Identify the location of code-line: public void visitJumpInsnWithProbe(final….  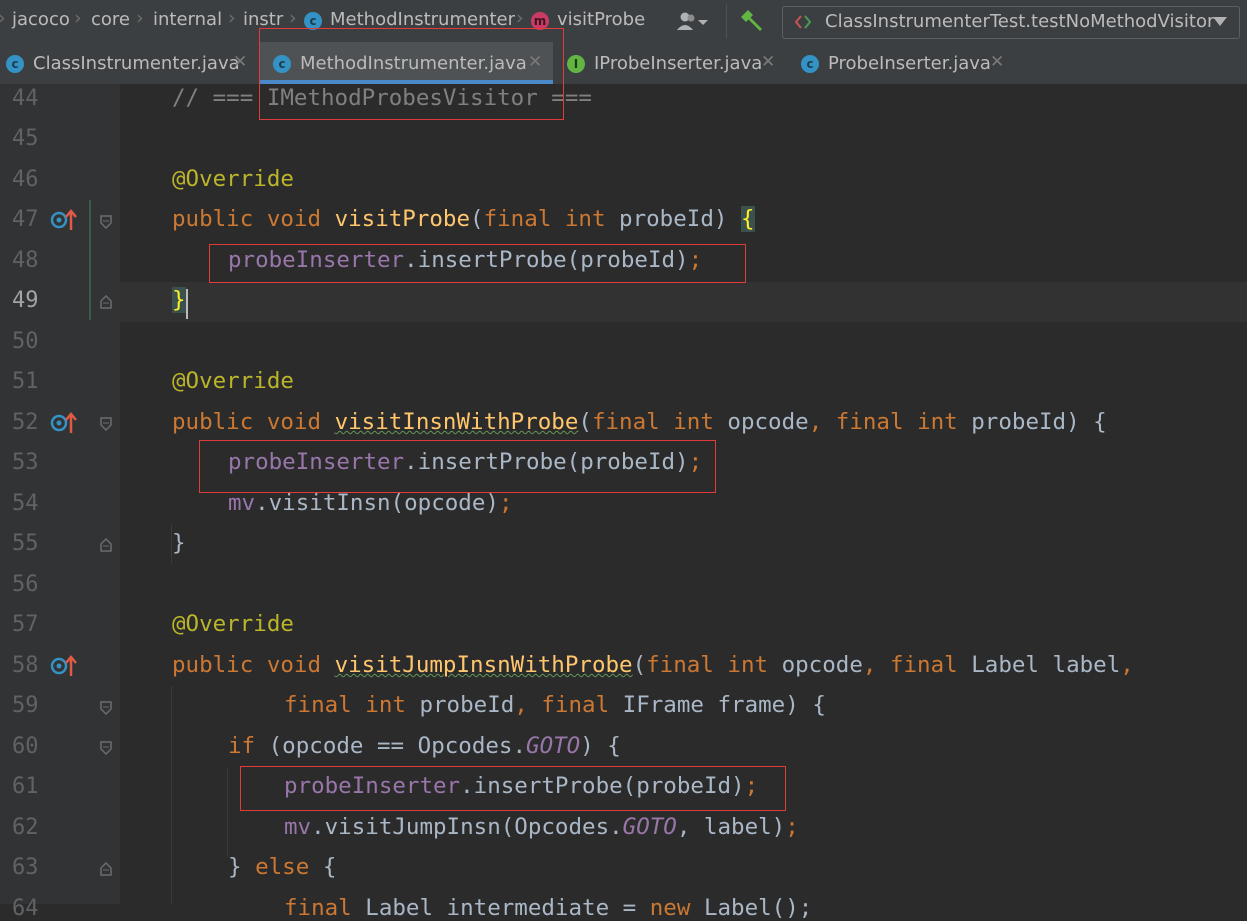
(653, 665).